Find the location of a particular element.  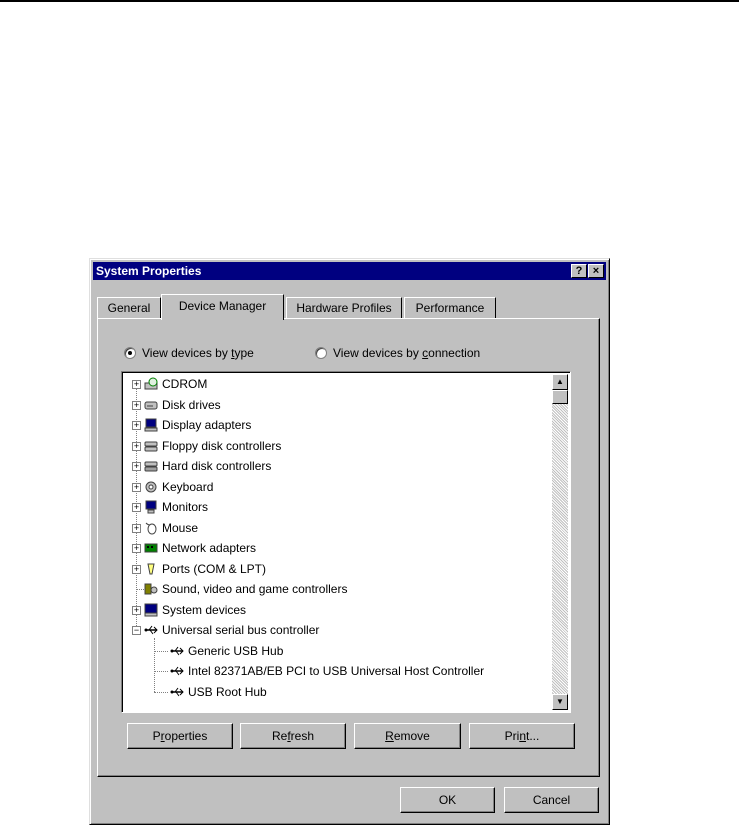

arrow-down-icon: ▼ is located at coordinates (560, 701).